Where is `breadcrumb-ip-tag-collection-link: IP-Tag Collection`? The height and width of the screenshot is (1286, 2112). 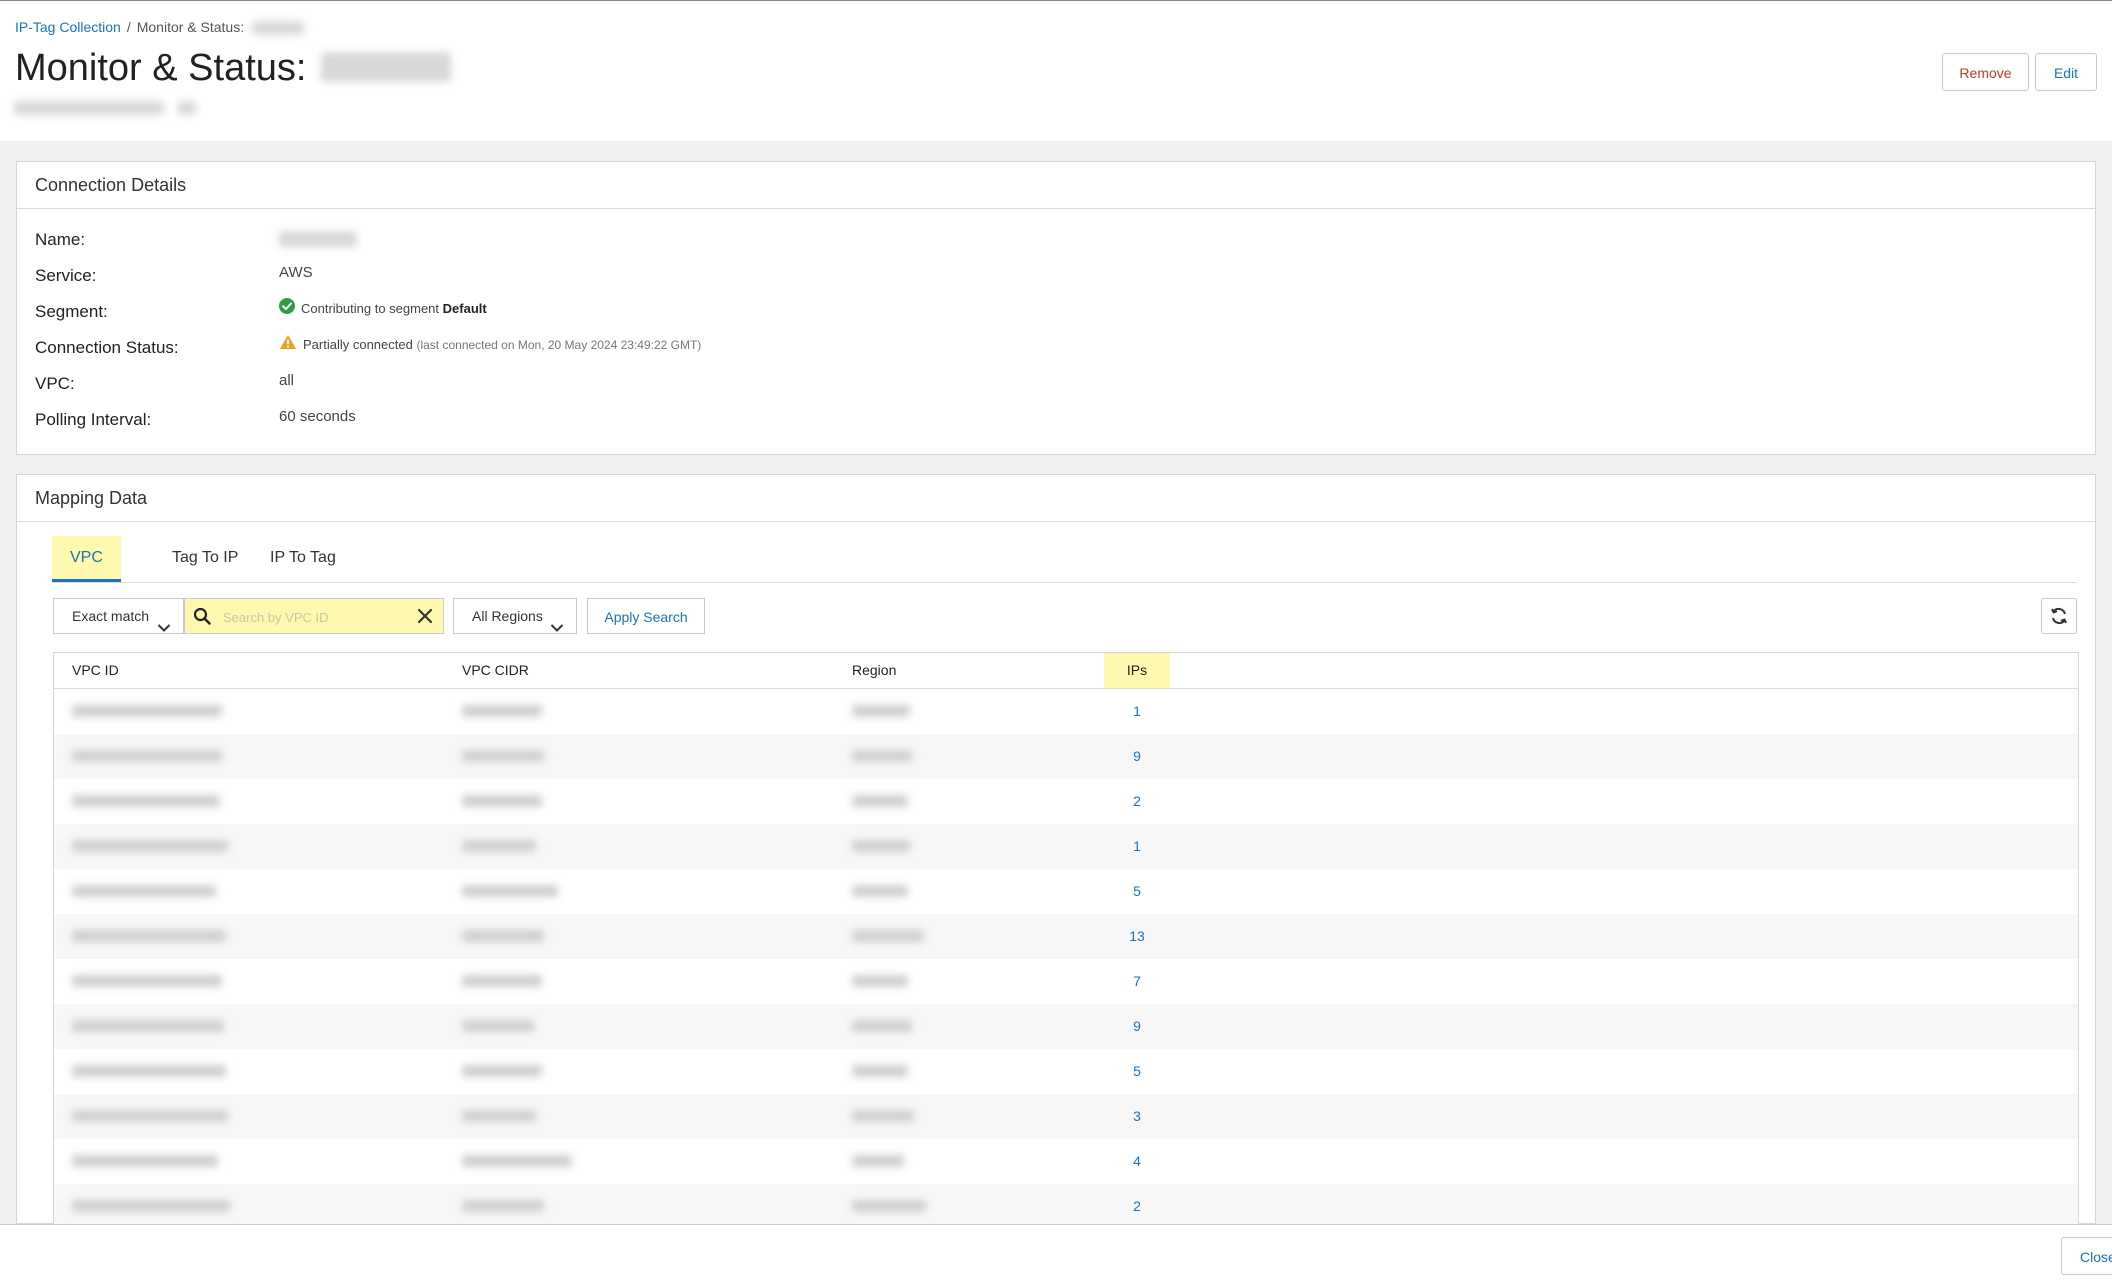
breadcrumb-ip-tag-collection-link: IP-Tag Collection is located at coordinates (68, 27).